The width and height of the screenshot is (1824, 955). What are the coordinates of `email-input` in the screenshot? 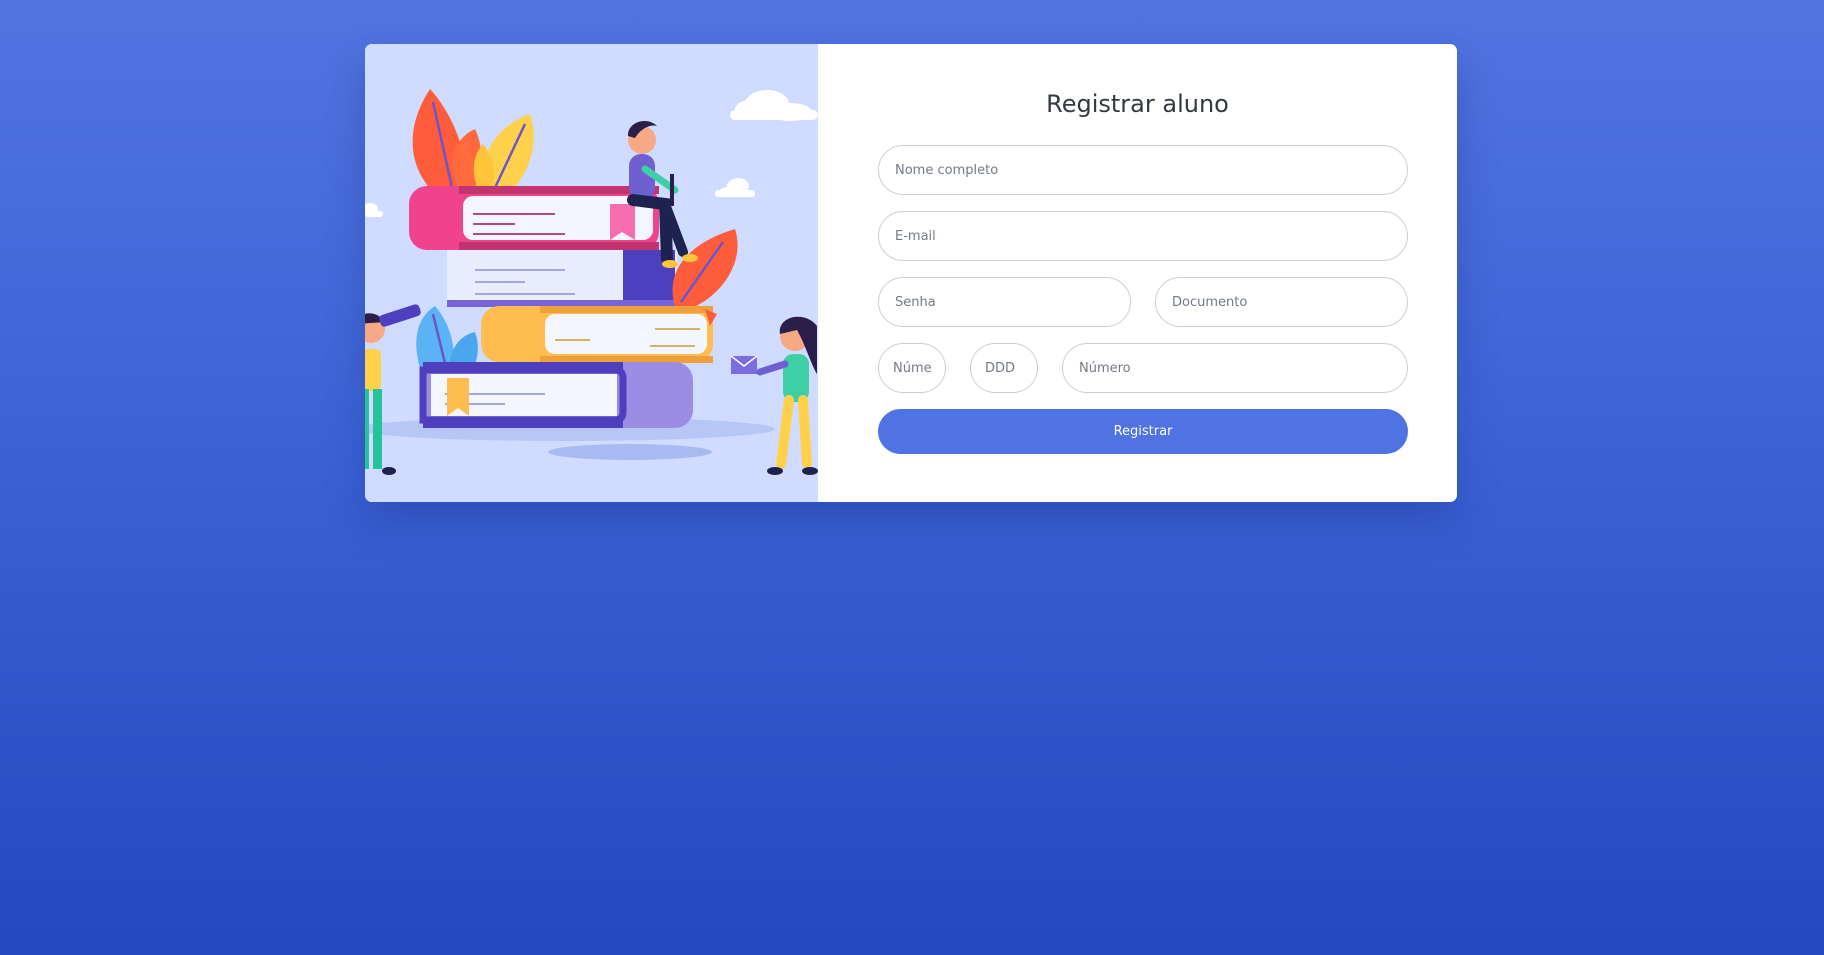 It's located at (1143, 236).